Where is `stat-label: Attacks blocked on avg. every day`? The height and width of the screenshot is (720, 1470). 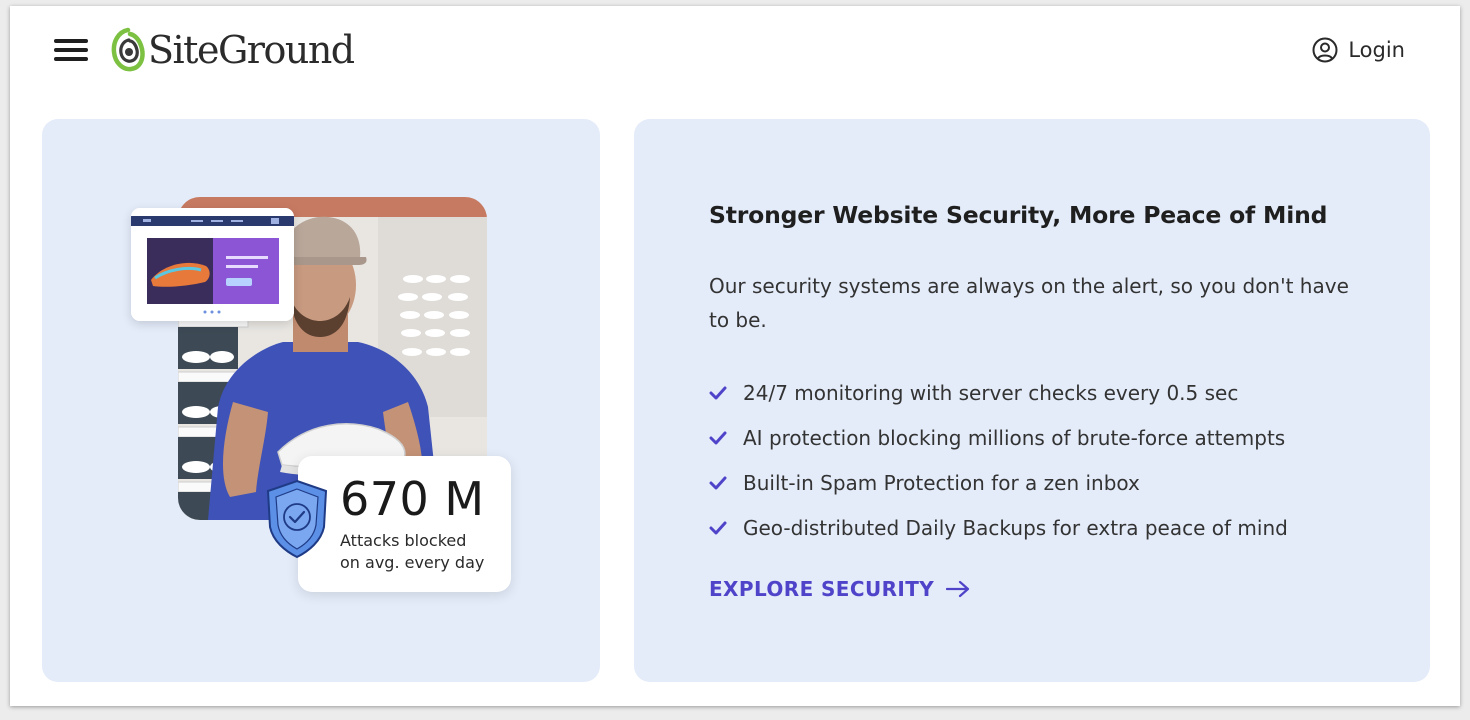
stat-label: Attacks blocked on avg. every day is located at coordinates (425, 552).